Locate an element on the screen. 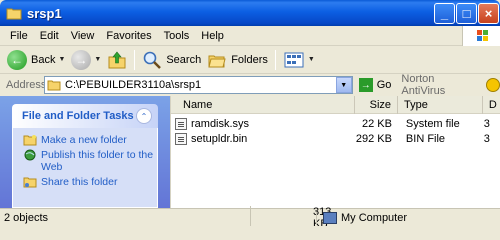 The width and height of the screenshot is (500, 240). file-row-ramdisk: ramdisk.sys 22 KB System file 3 is located at coordinates (335, 124).